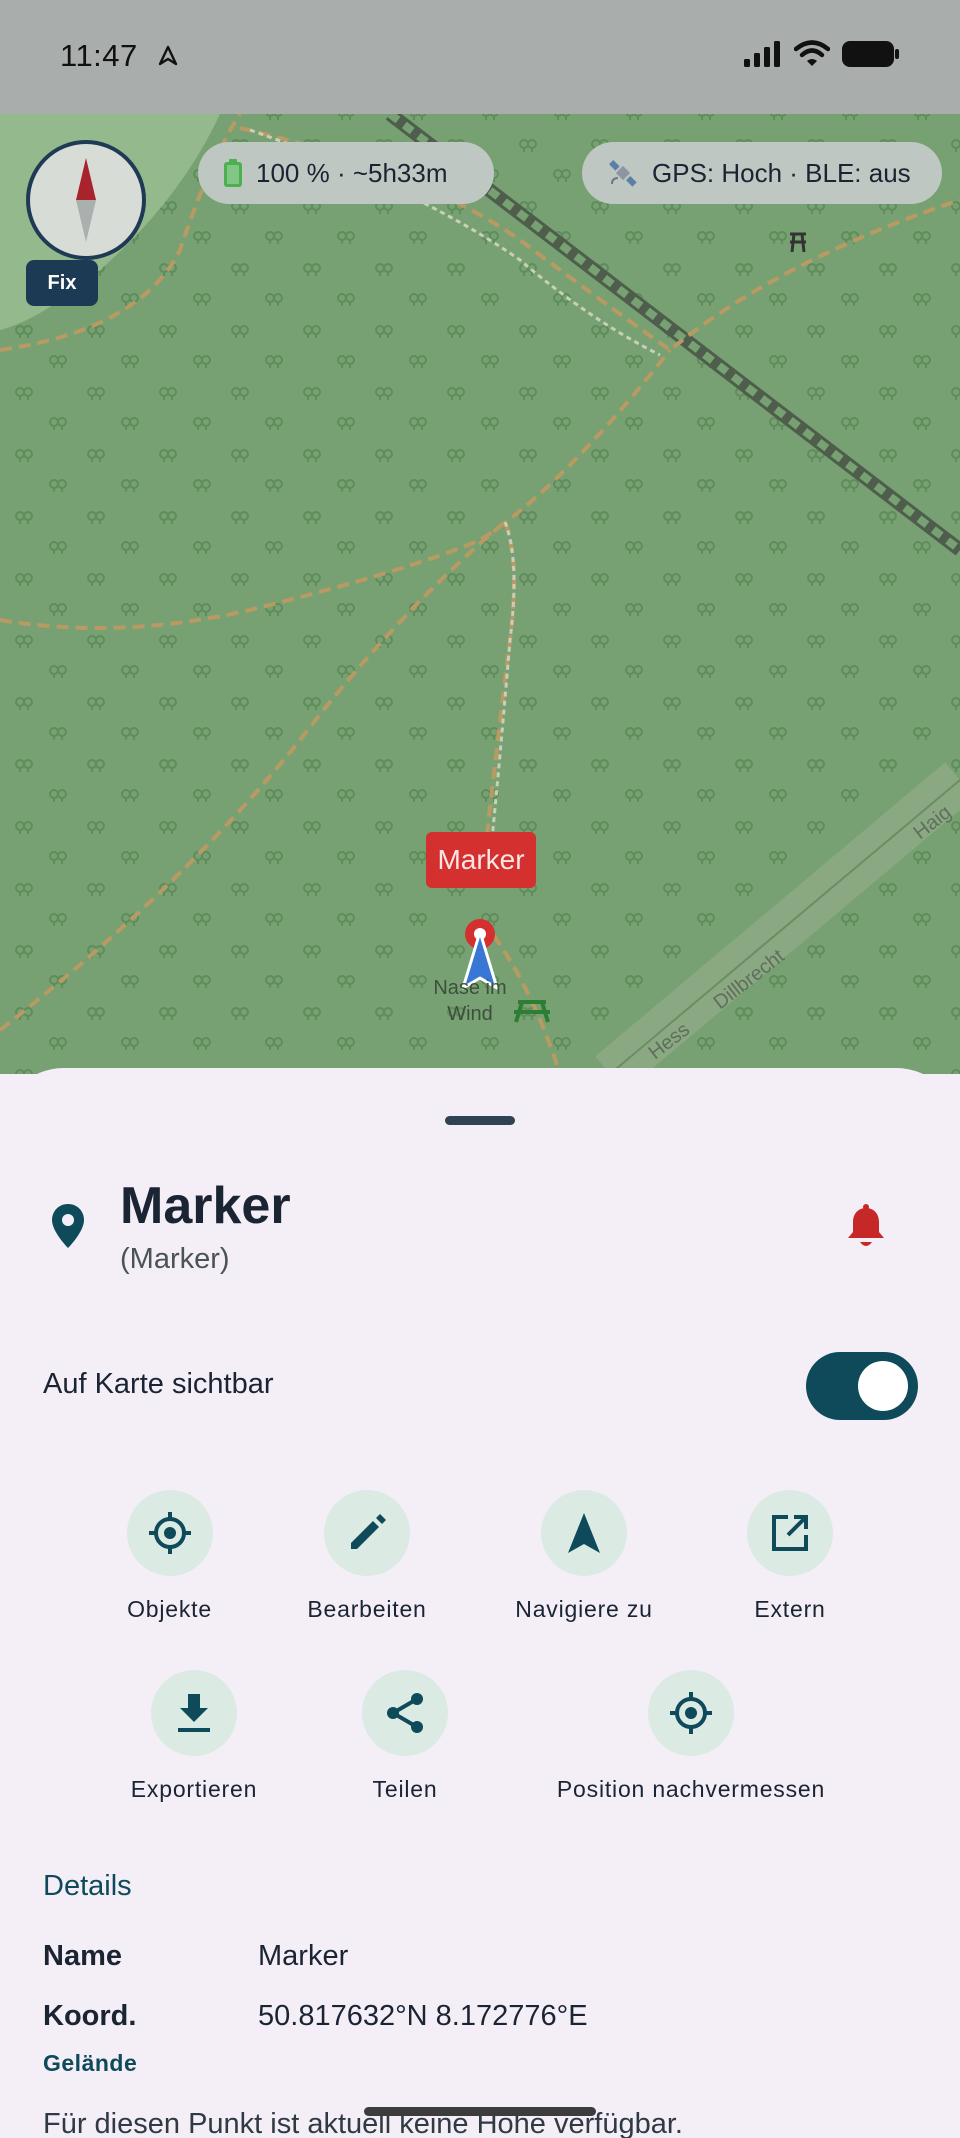  Describe the element at coordinates (480, 57) in the screenshot. I see `status-bar: 11:47` at that location.